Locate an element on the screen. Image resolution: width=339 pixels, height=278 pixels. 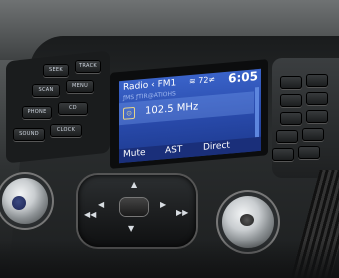
softkey-ast: AST is located at coordinates (173, 151).